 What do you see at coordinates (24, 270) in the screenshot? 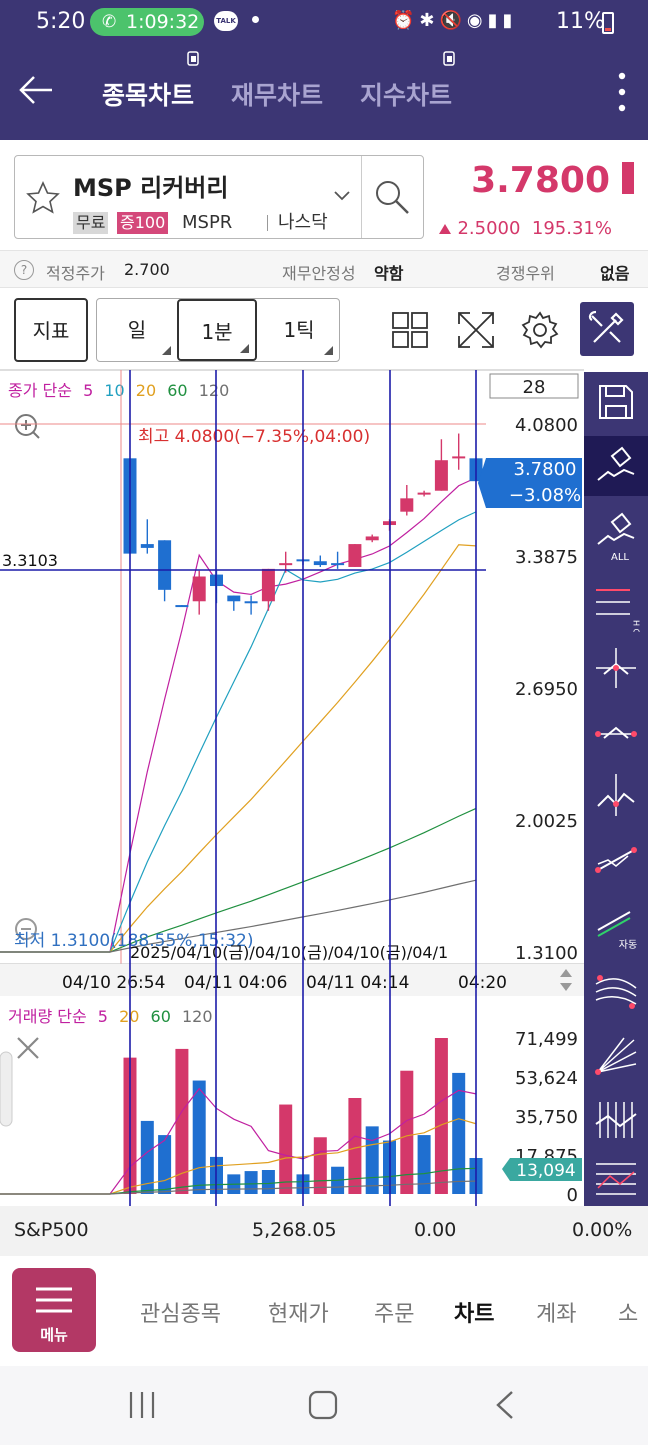
I see `help-icon: ?` at bounding box center [24, 270].